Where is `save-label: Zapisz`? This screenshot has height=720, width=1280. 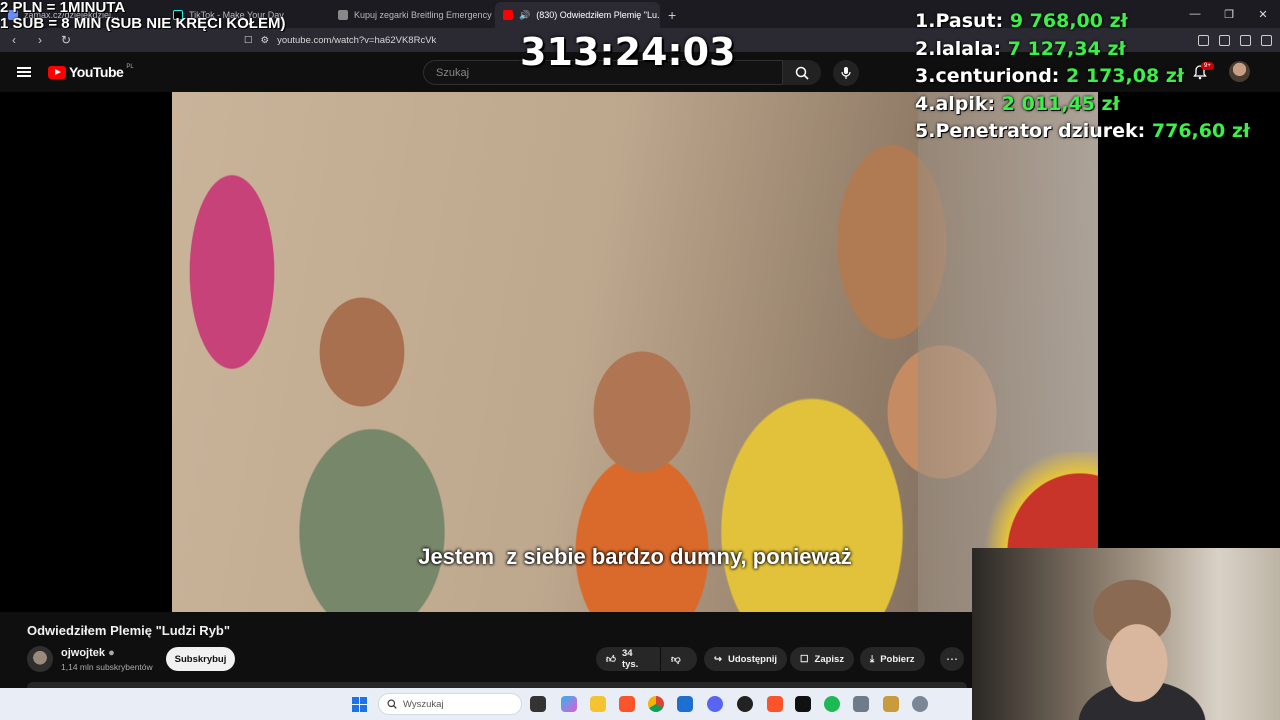
save-label: Zapisz is located at coordinates (829, 659).